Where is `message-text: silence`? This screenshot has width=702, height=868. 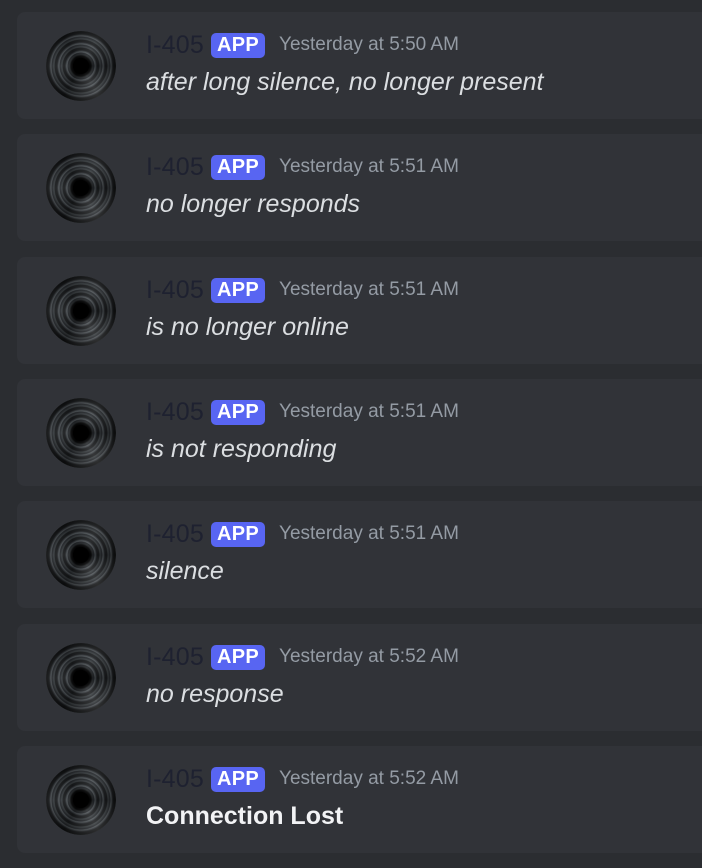 message-text: silence is located at coordinates (185, 571).